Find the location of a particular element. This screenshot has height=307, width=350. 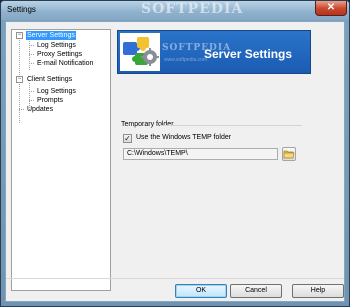

gears-puzzle-icon is located at coordinates (140, 52).